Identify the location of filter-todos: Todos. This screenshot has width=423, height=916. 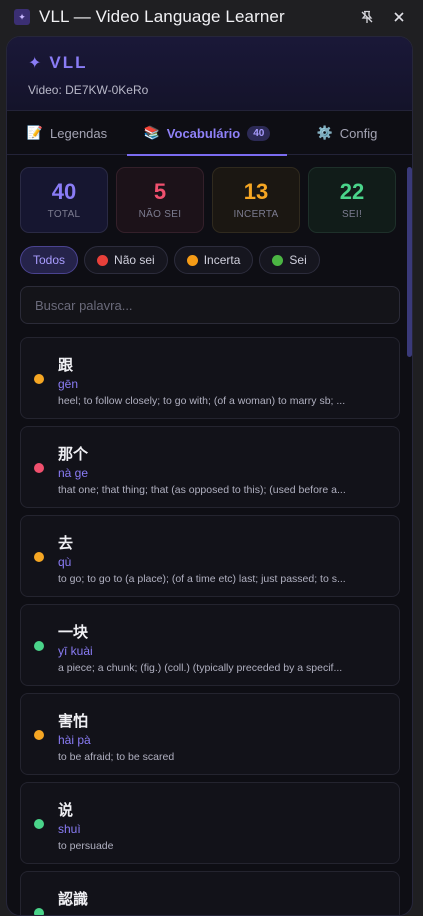
(49, 260).